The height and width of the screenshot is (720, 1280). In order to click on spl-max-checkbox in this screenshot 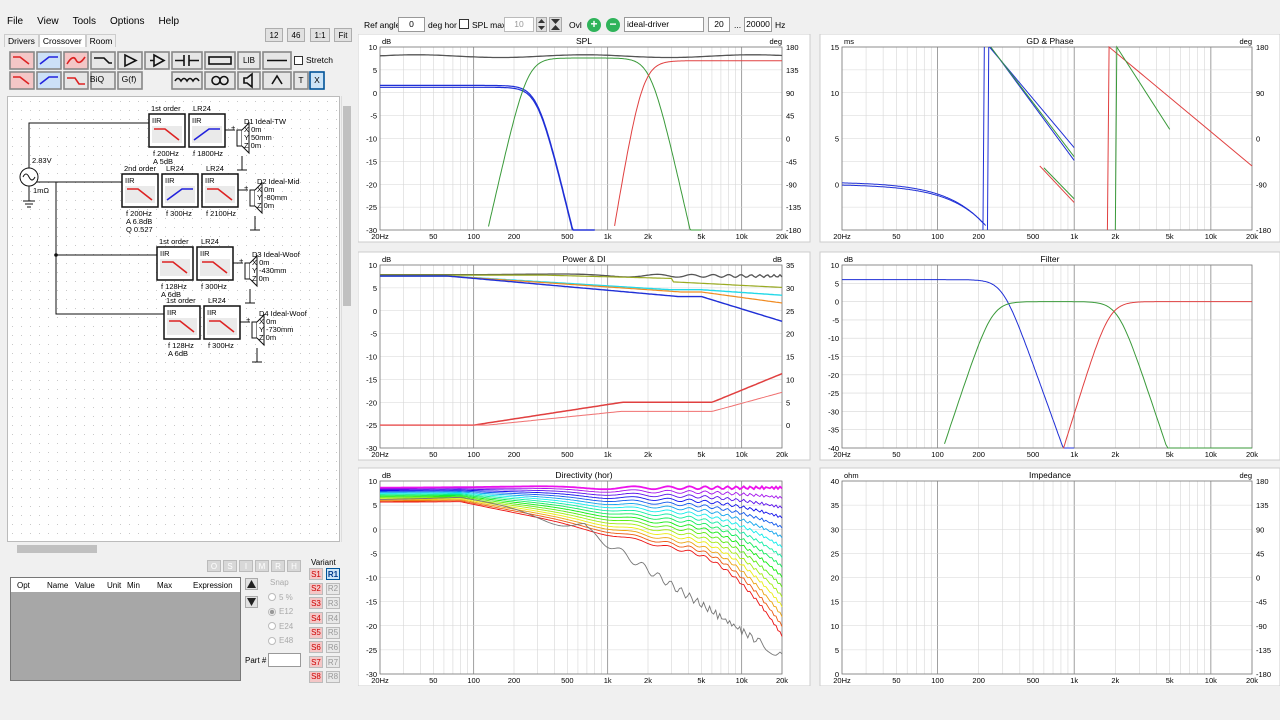, I will do `click(464, 24)`.